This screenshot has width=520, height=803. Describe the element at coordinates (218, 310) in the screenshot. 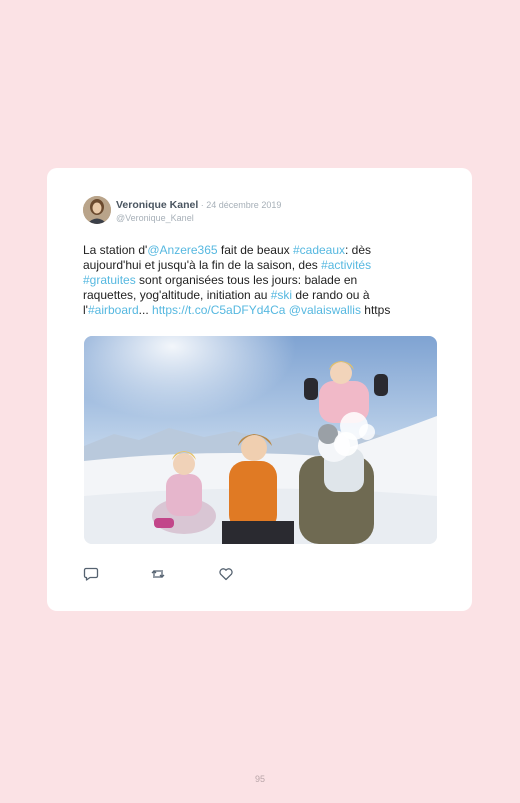

I see `tweet-link: https://t.co/C5aDFYd4Ca` at that location.